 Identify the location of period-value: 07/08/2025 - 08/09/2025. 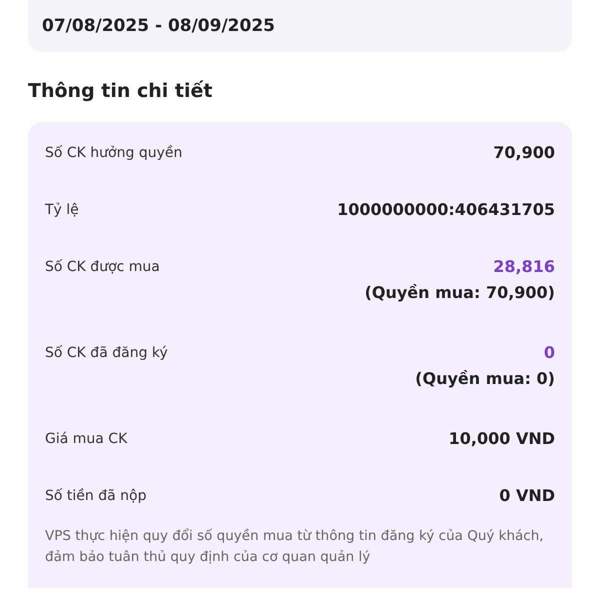
(158, 26).